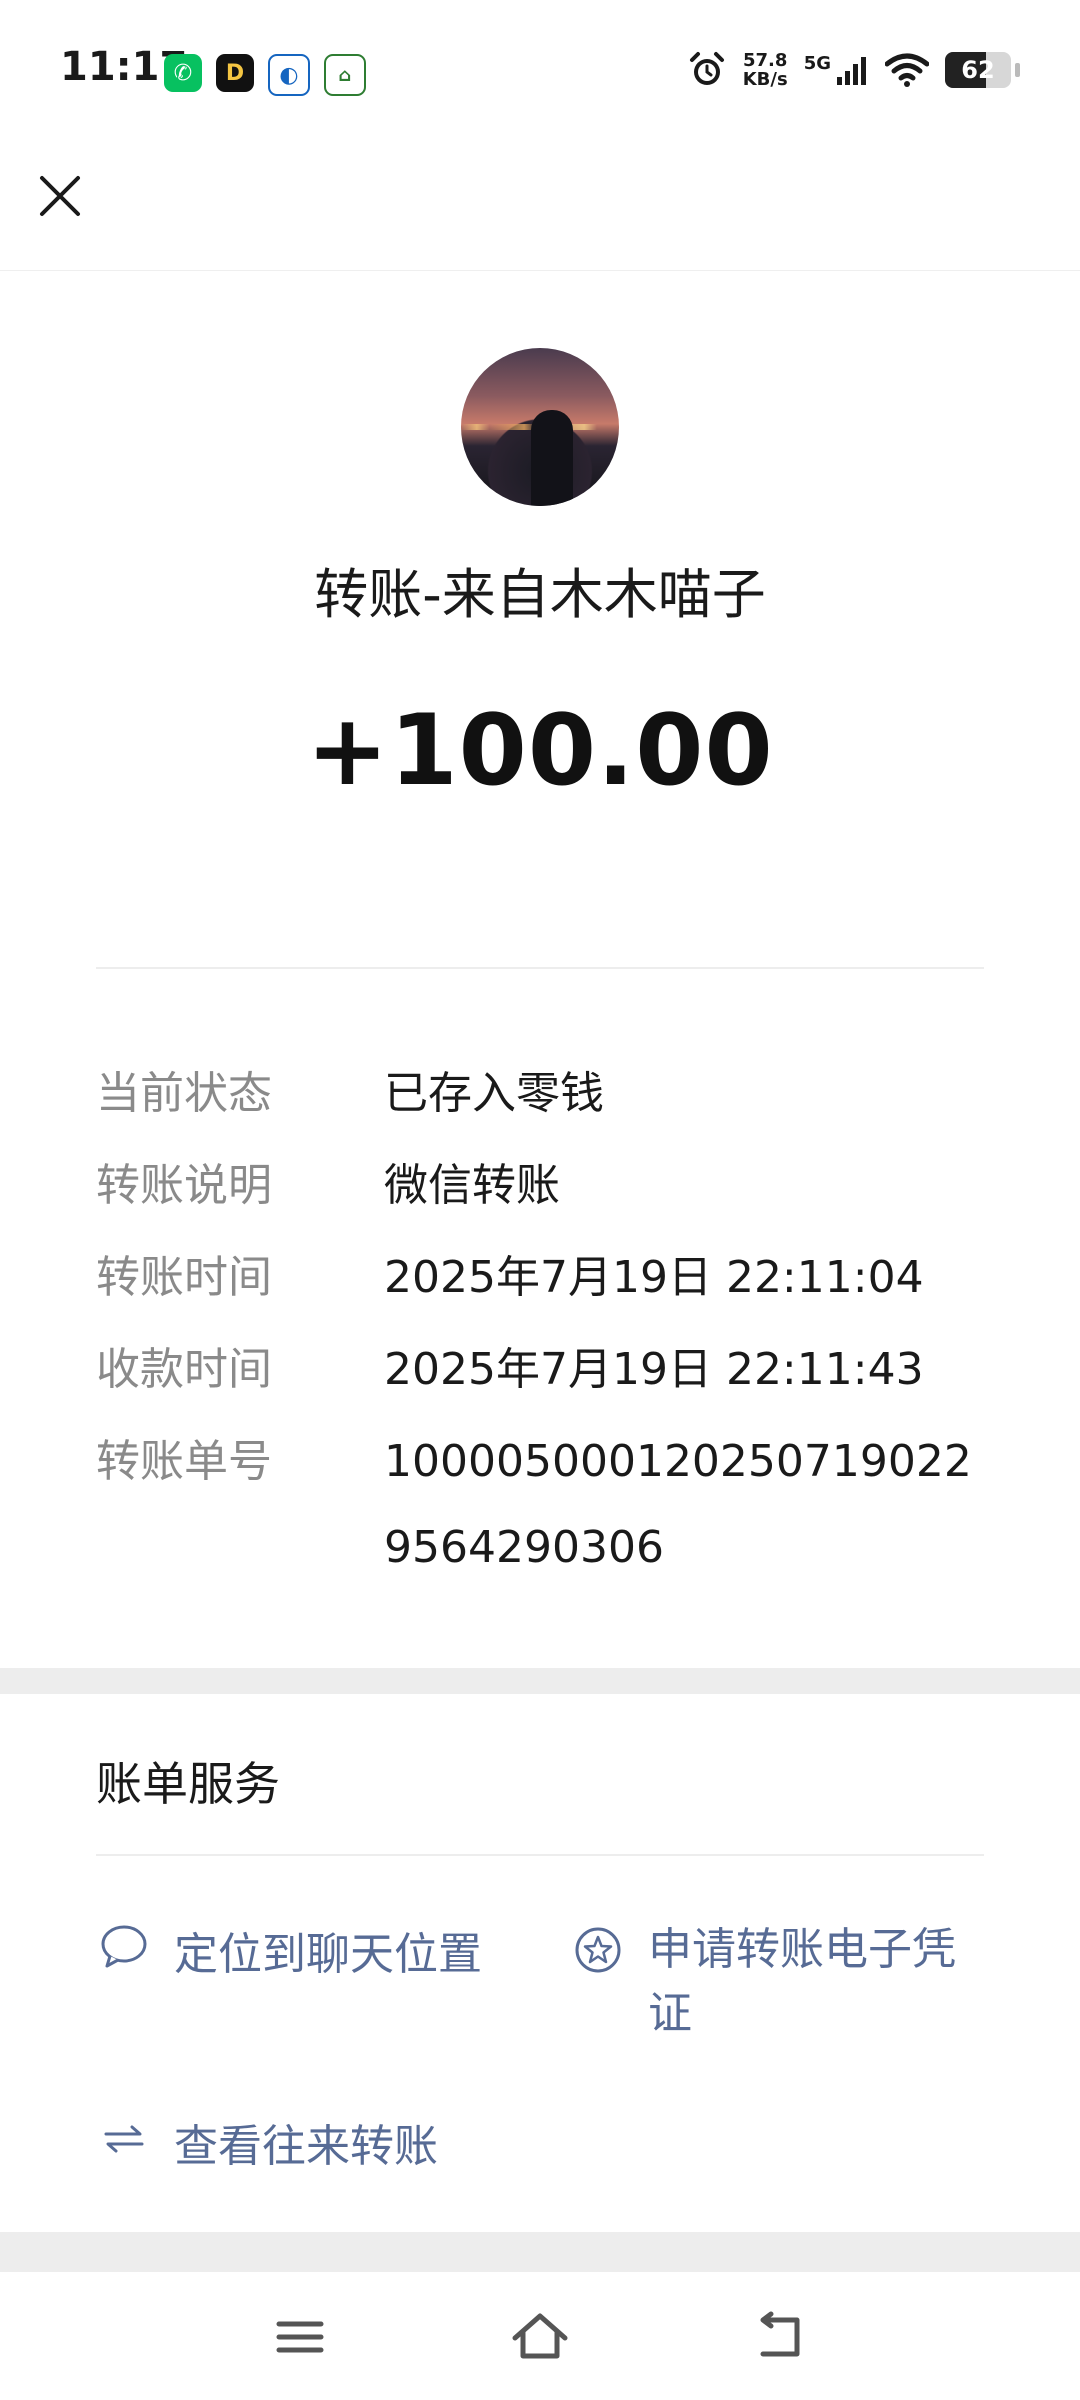  I want to click on detail-row-transfer-time: 转账时间 2025年7月19日 22:11:04, so click(546, 1278).